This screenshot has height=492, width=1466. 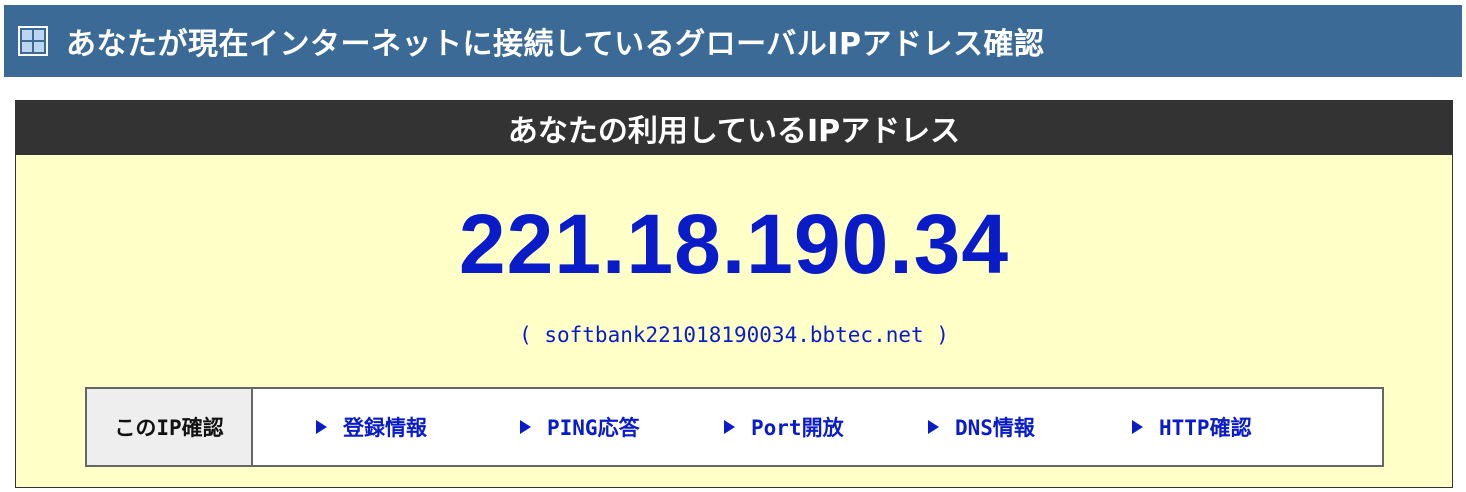 I want to click on http-check-link: HTTP確認, so click(x=1192, y=427).